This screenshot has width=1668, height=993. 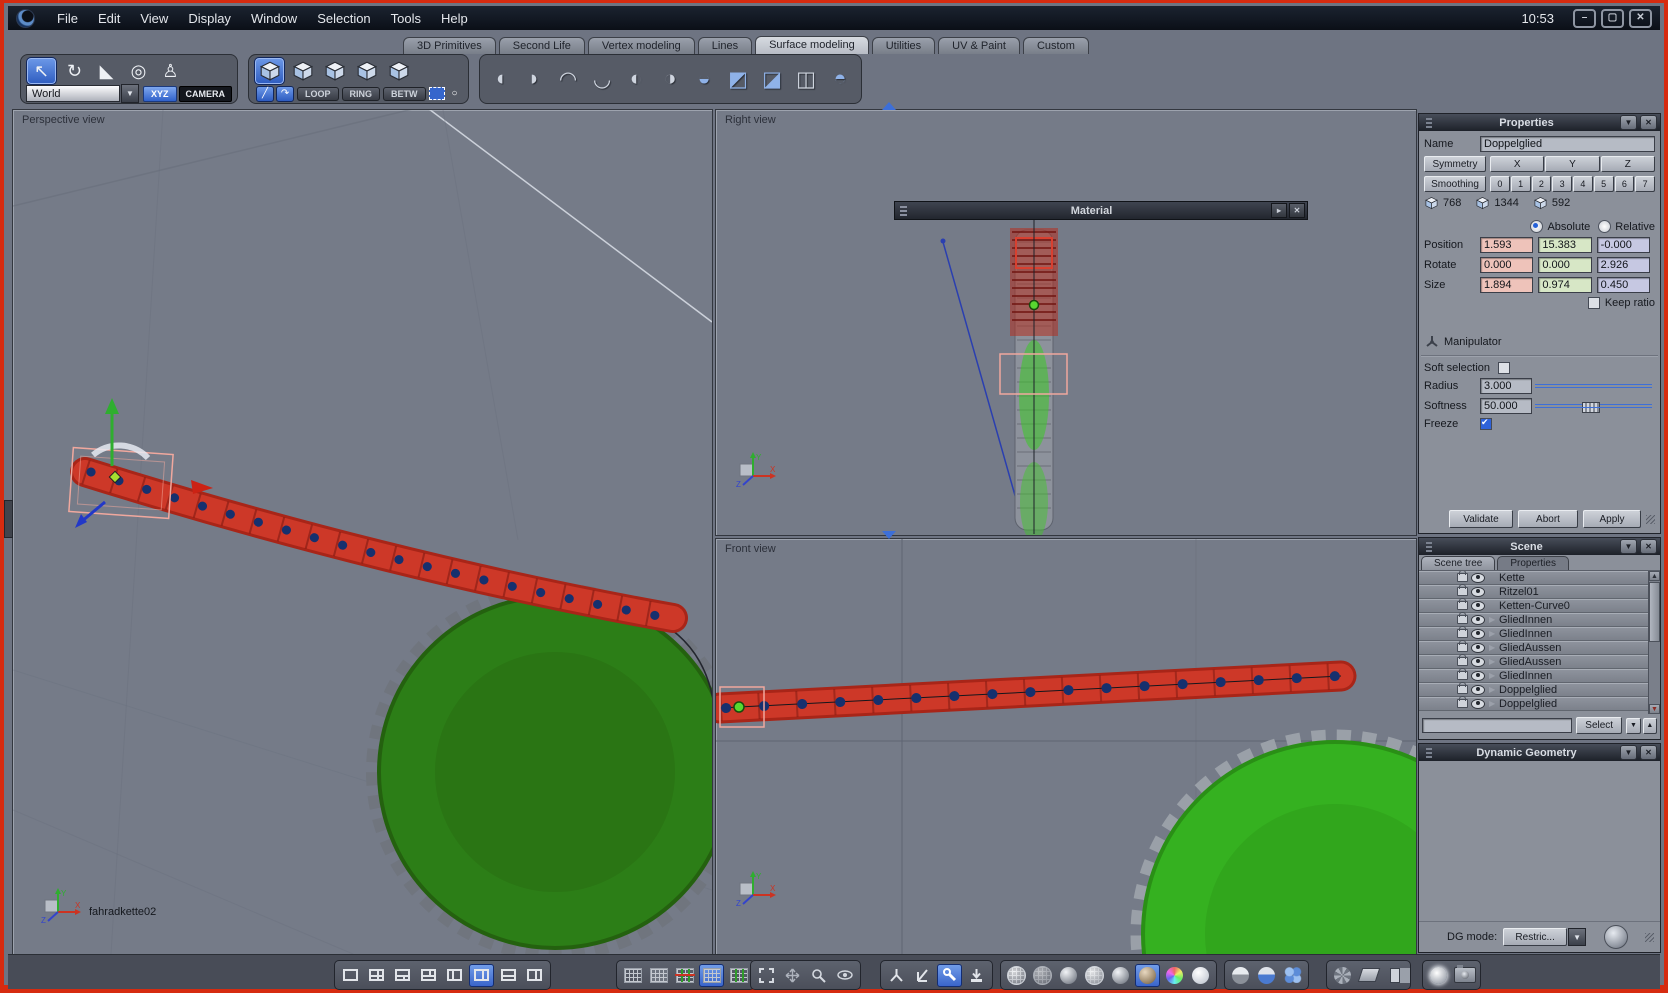 What do you see at coordinates (1292, 975) in the screenshot?
I see `multi-res-icon` at bounding box center [1292, 975].